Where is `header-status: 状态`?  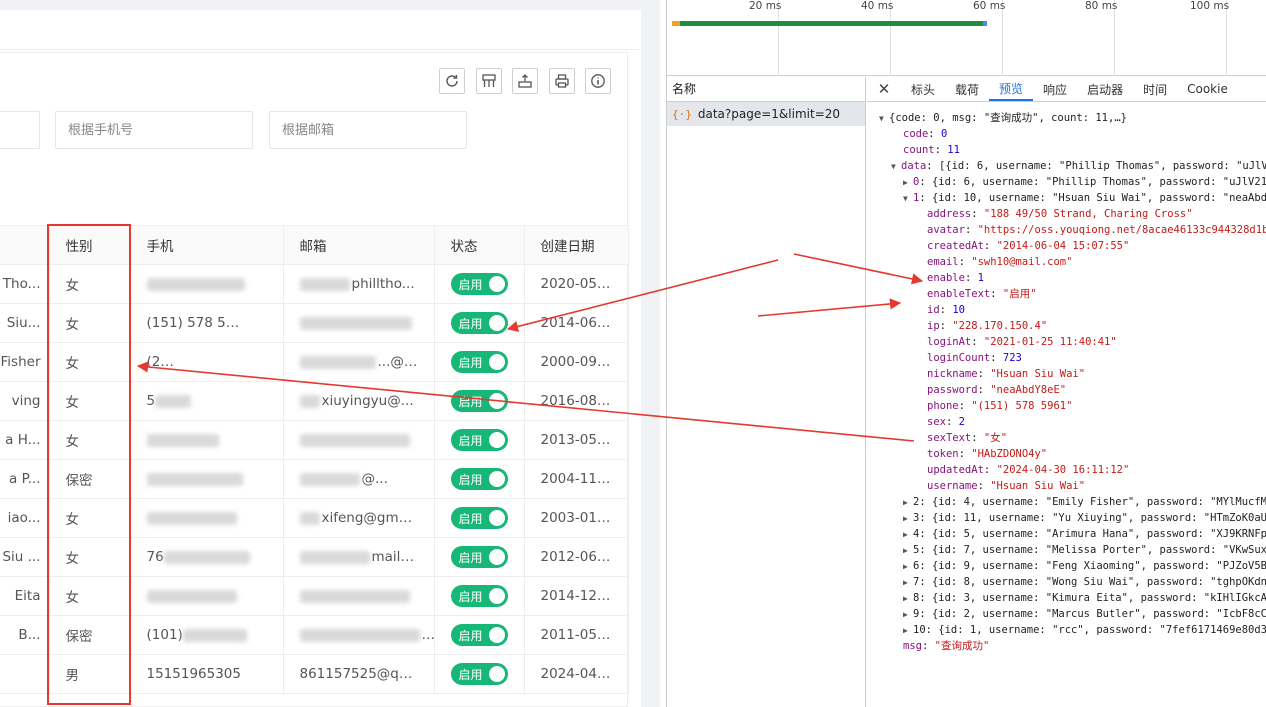 header-status: 状态 is located at coordinates (479, 245).